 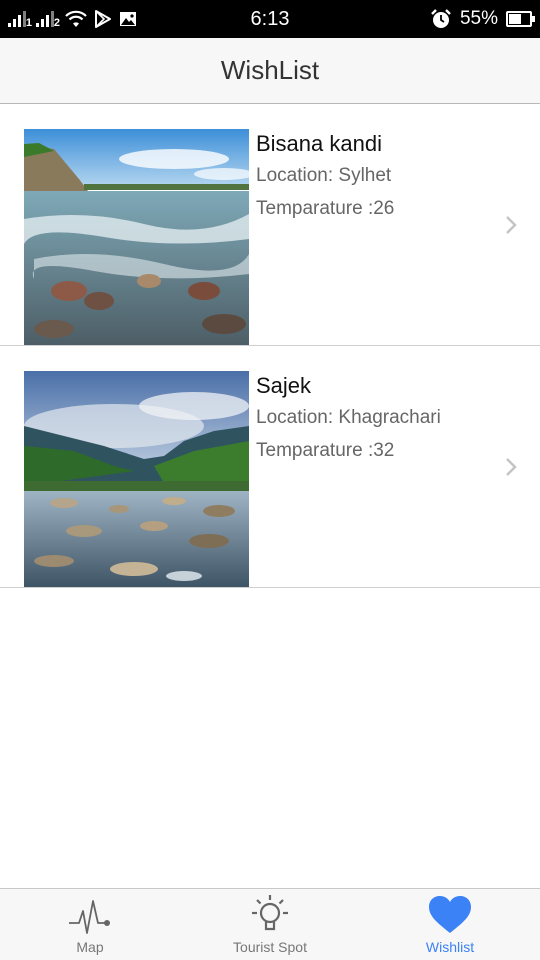 I want to click on spot-location: Location: Sylhet, so click(x=324, y=175).